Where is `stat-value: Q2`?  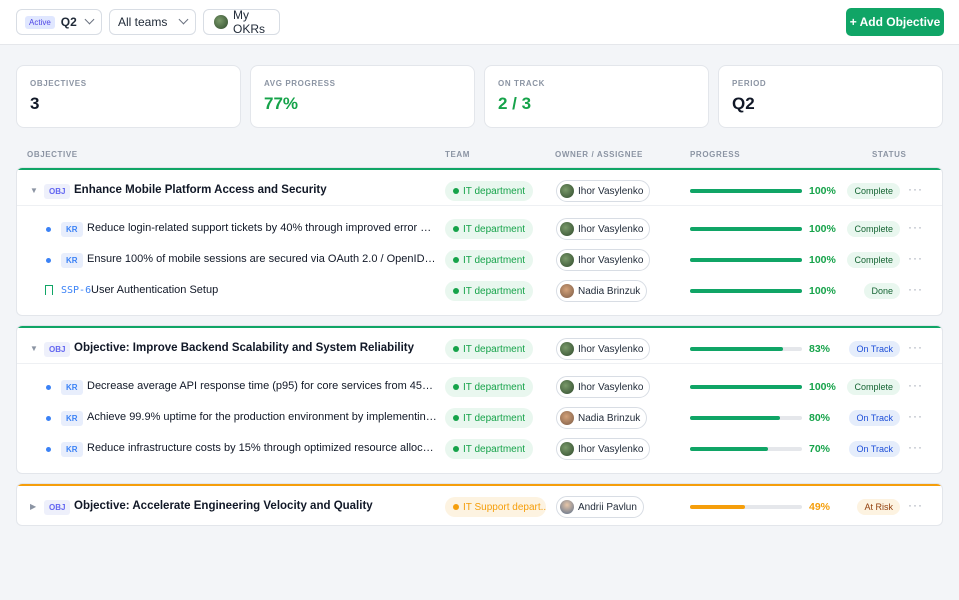 stat-value: Q2 is located at coordinates (743, 103).